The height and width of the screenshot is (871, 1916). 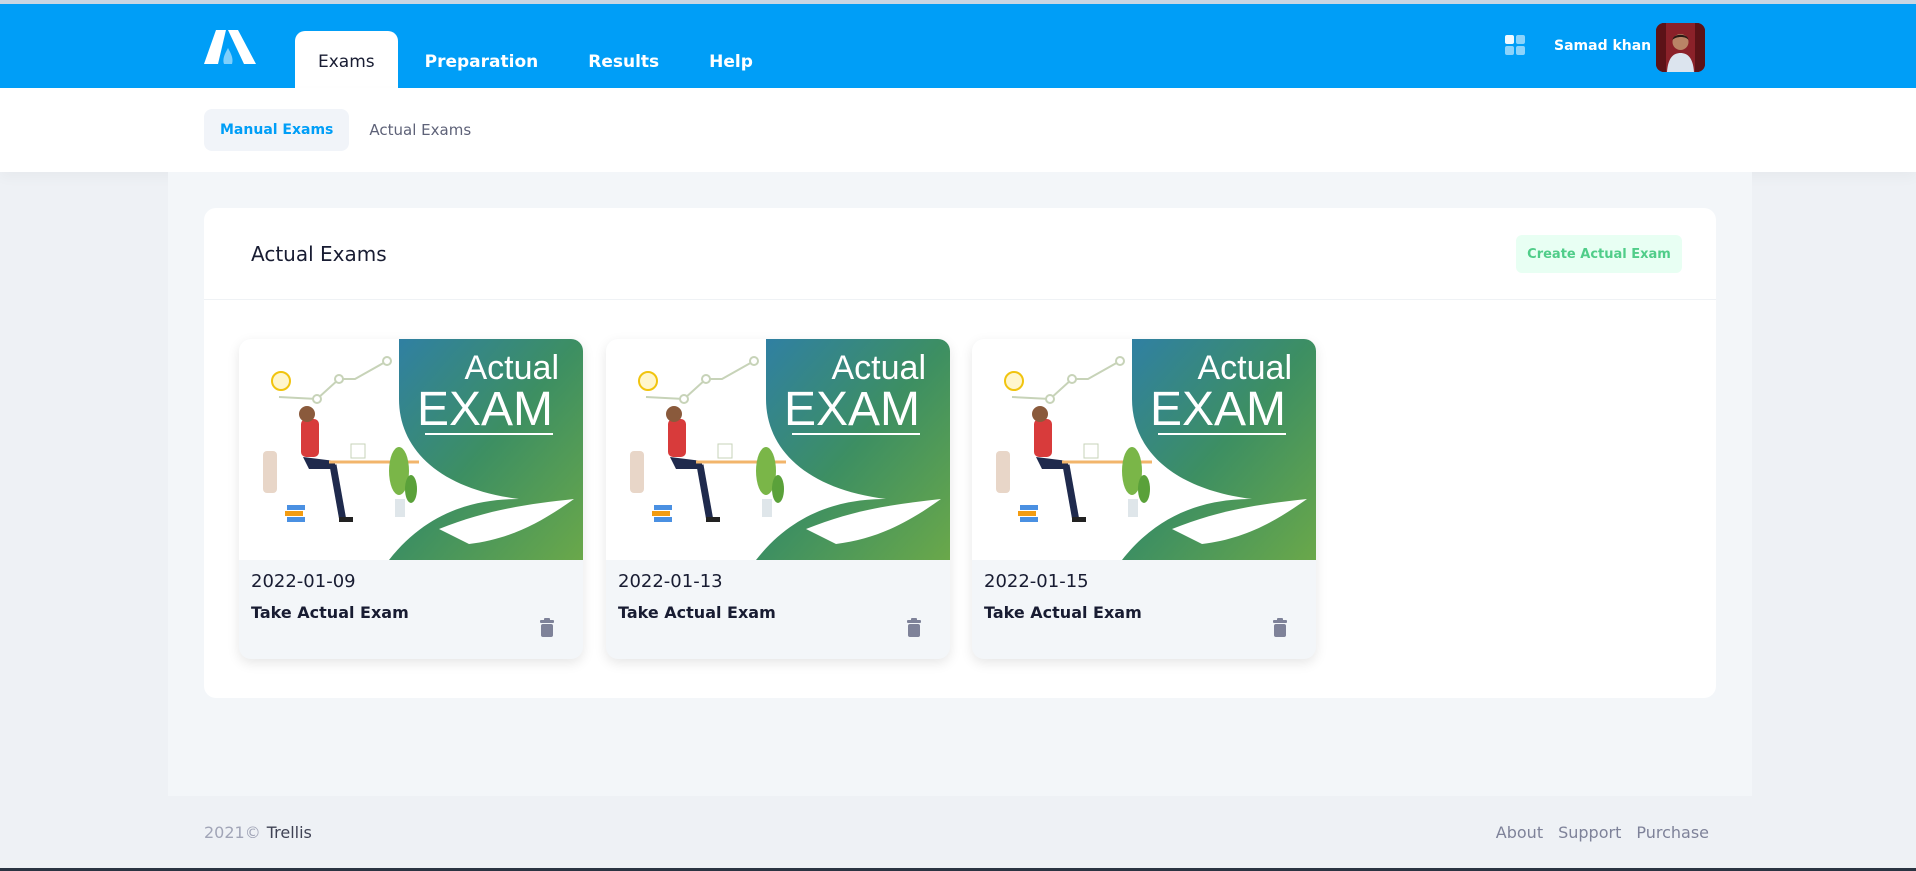 What do you see at coordinates (960, 299) in the screenshot?
I see `card-divider` at bounding box center [960, 299].